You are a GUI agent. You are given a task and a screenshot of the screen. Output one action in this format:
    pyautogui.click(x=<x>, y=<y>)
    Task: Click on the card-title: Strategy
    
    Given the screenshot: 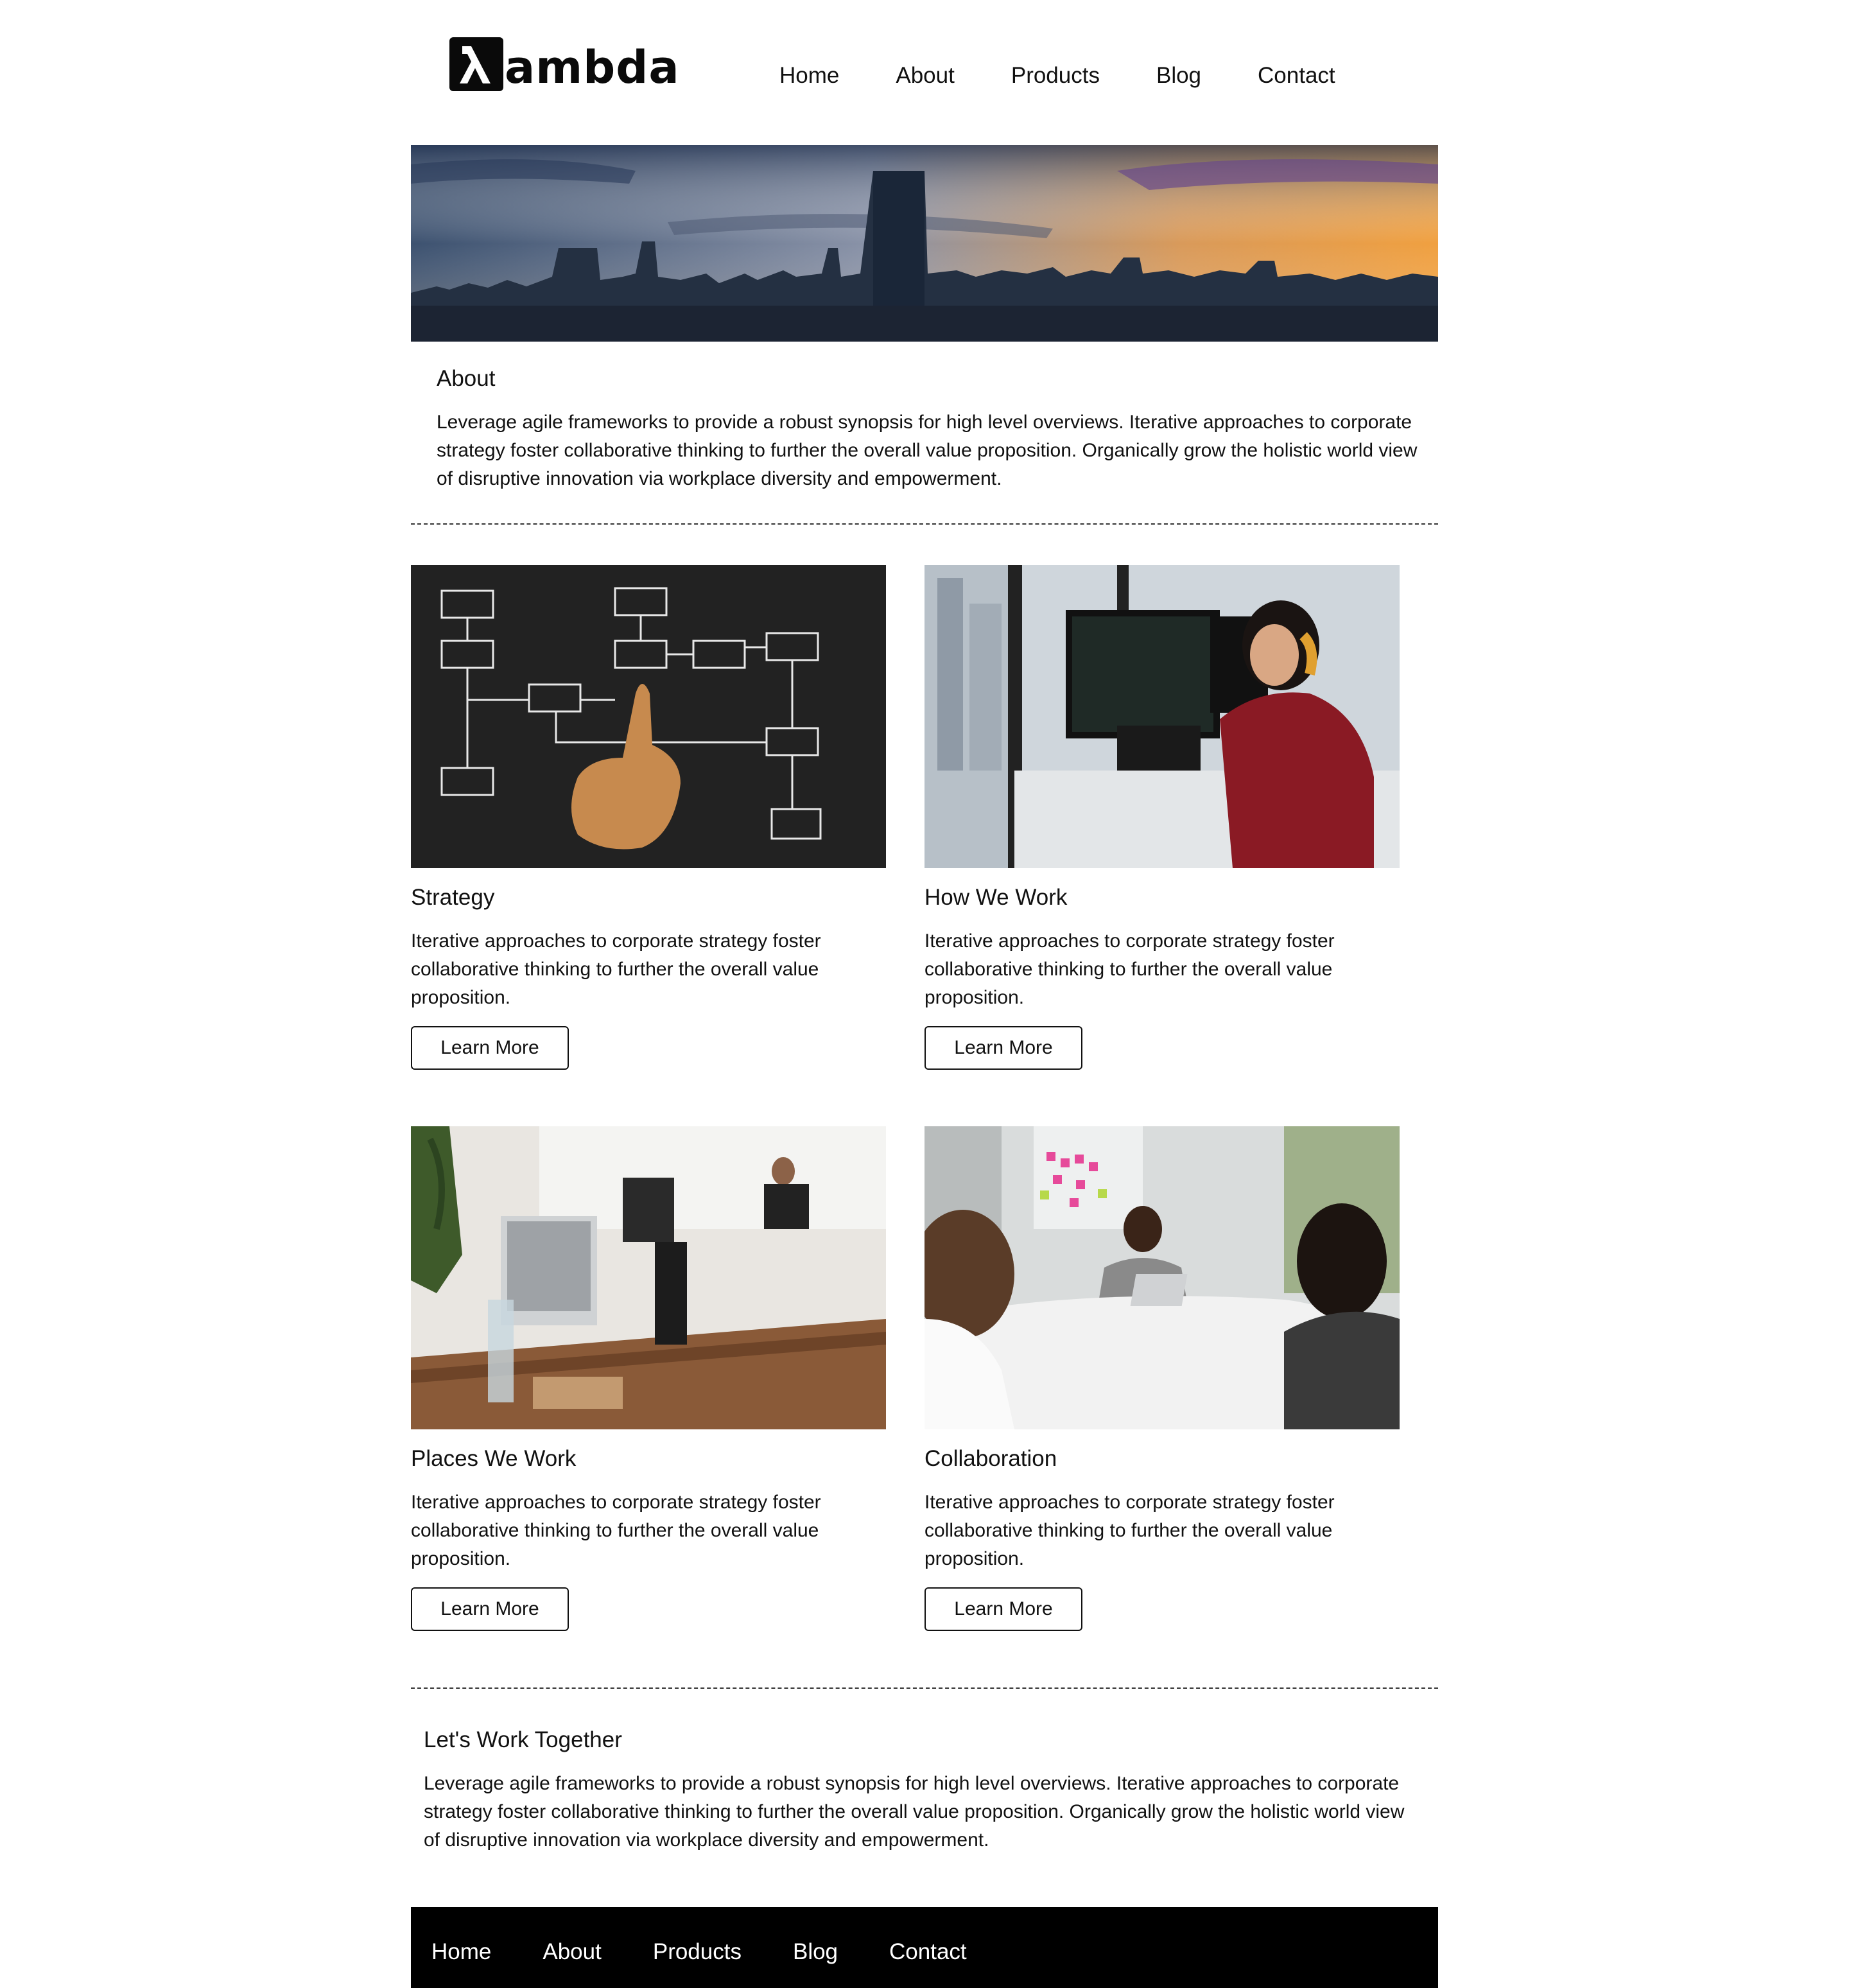 What is the action you would take?
    pyautogui.click(x=453, y=897)
    